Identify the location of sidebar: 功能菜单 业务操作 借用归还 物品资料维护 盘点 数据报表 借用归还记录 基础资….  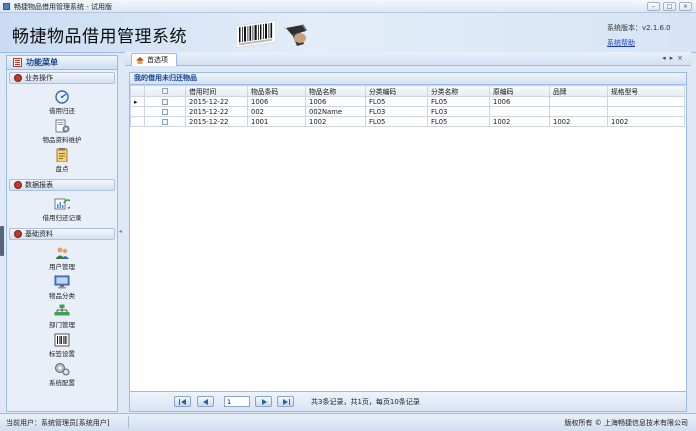
(62, 233).